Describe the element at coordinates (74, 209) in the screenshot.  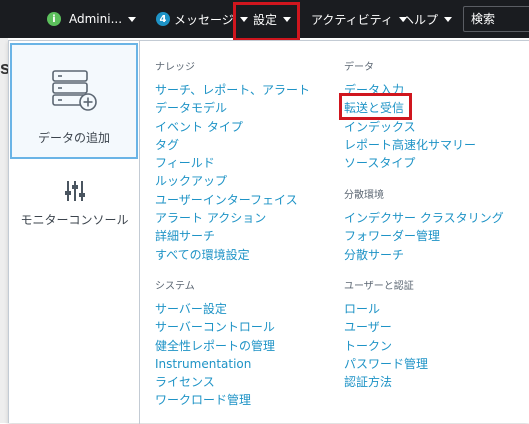
I see `monitoring-console-button: モニターコンソール` at that location.